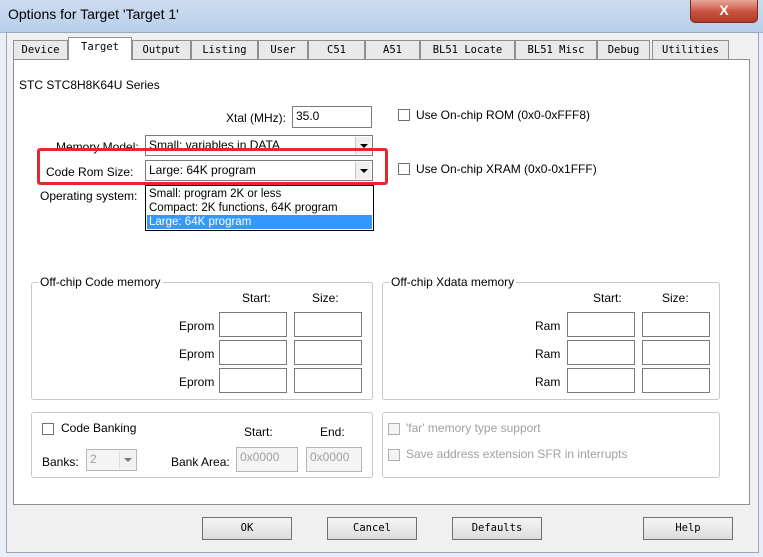  What do you see at coordinates (473, 428) in the screenshot?
I see `far-memory-label: 'far' memory type support` at bounding box center [473, 428].